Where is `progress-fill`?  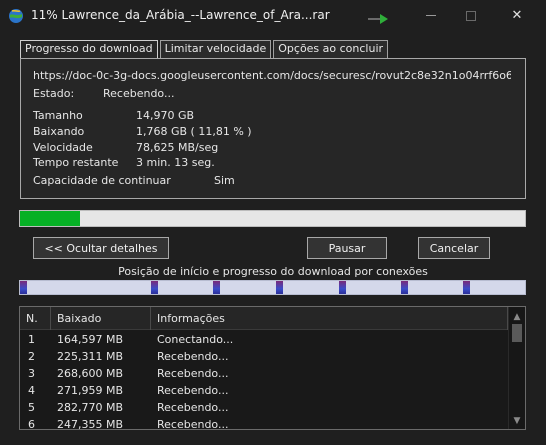 progress-fill is located at coordinates (50, 218).